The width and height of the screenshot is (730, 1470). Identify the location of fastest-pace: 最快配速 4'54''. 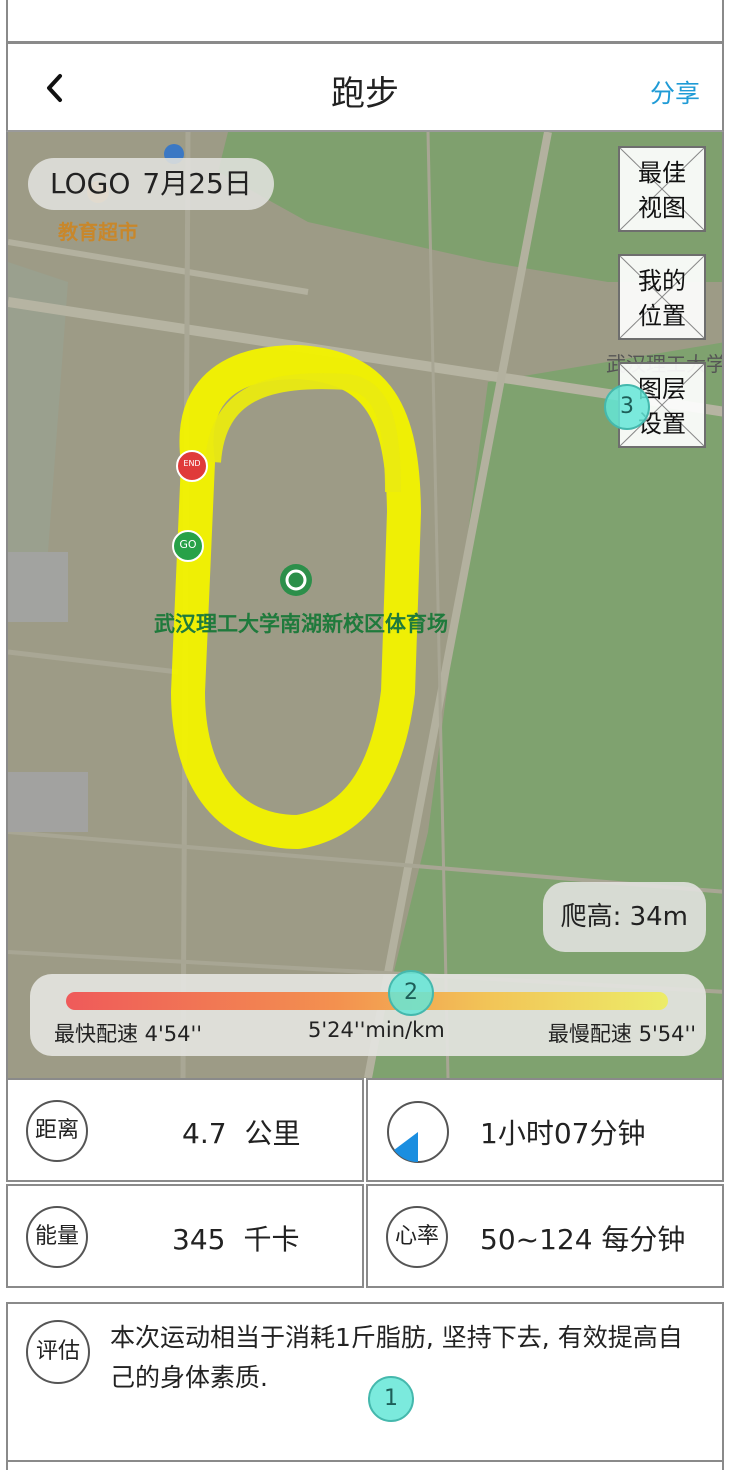
(128, 1034).